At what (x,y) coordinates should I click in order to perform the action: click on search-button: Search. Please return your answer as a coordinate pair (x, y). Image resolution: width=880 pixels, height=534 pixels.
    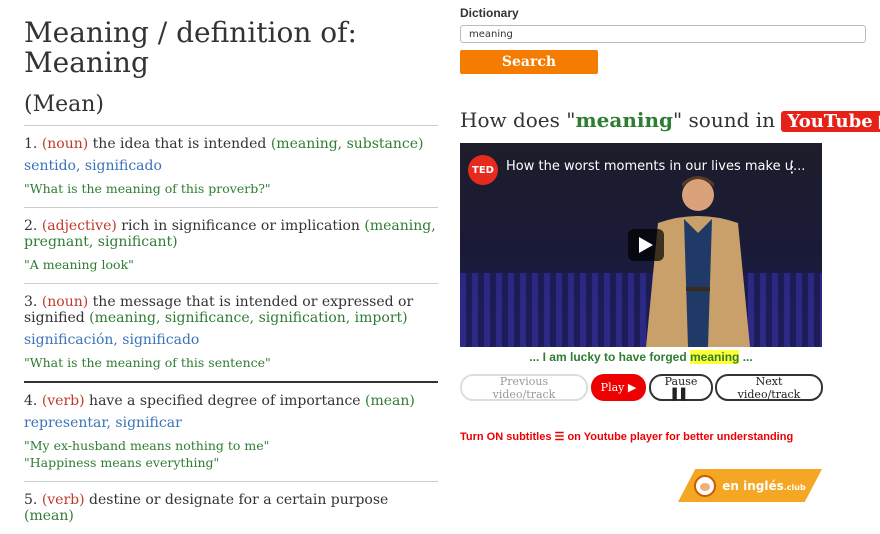
    Looking at the image, I should click on (529, 62).